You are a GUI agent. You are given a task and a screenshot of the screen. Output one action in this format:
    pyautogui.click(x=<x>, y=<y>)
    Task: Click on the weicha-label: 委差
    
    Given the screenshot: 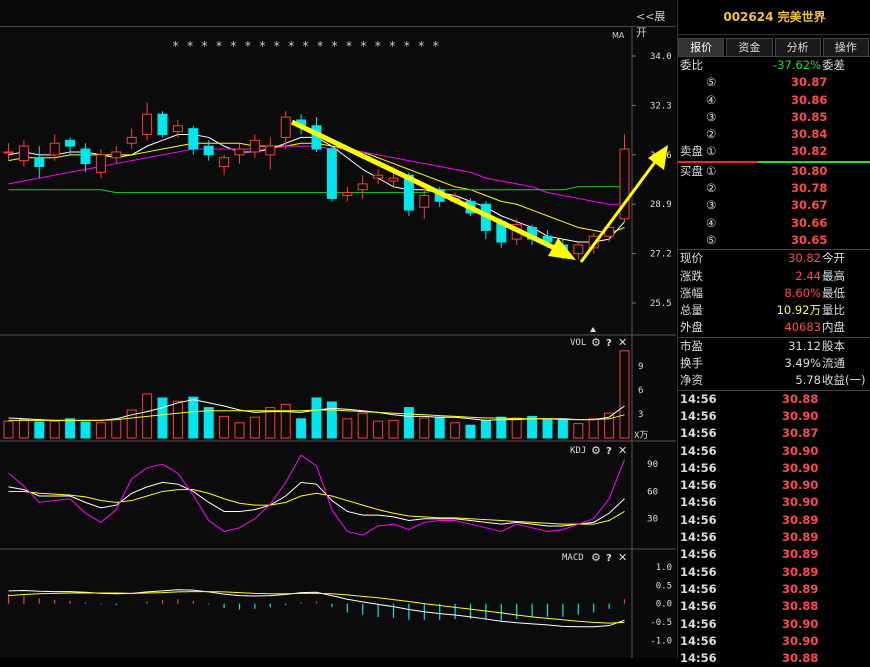 What is the action you would take?
    pyautogui.click(x=833, y=65)
    